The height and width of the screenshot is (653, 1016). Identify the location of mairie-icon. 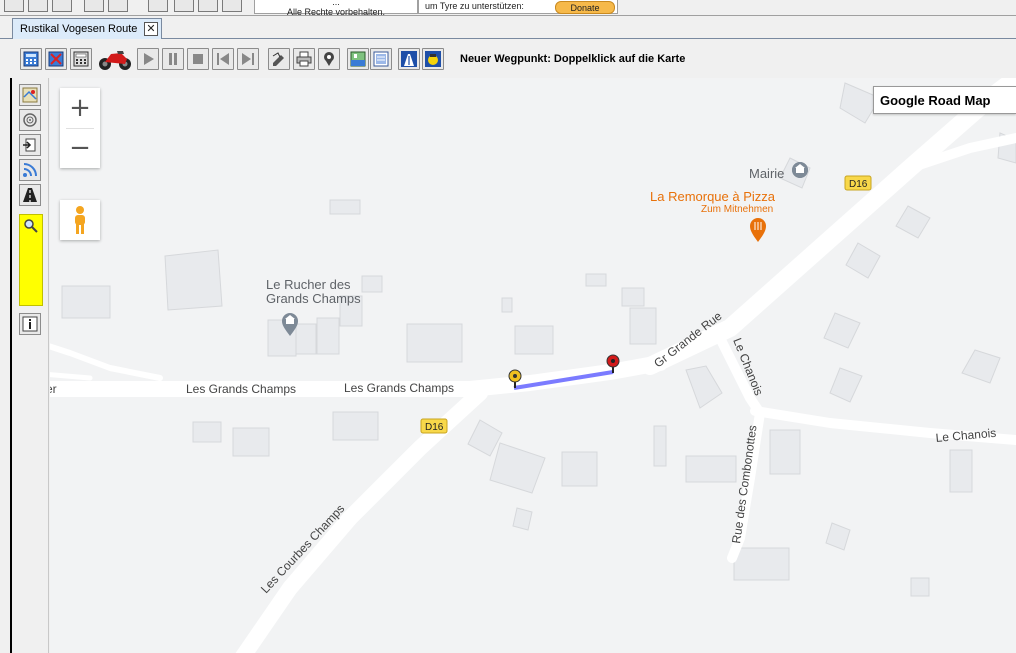
(800, 170).